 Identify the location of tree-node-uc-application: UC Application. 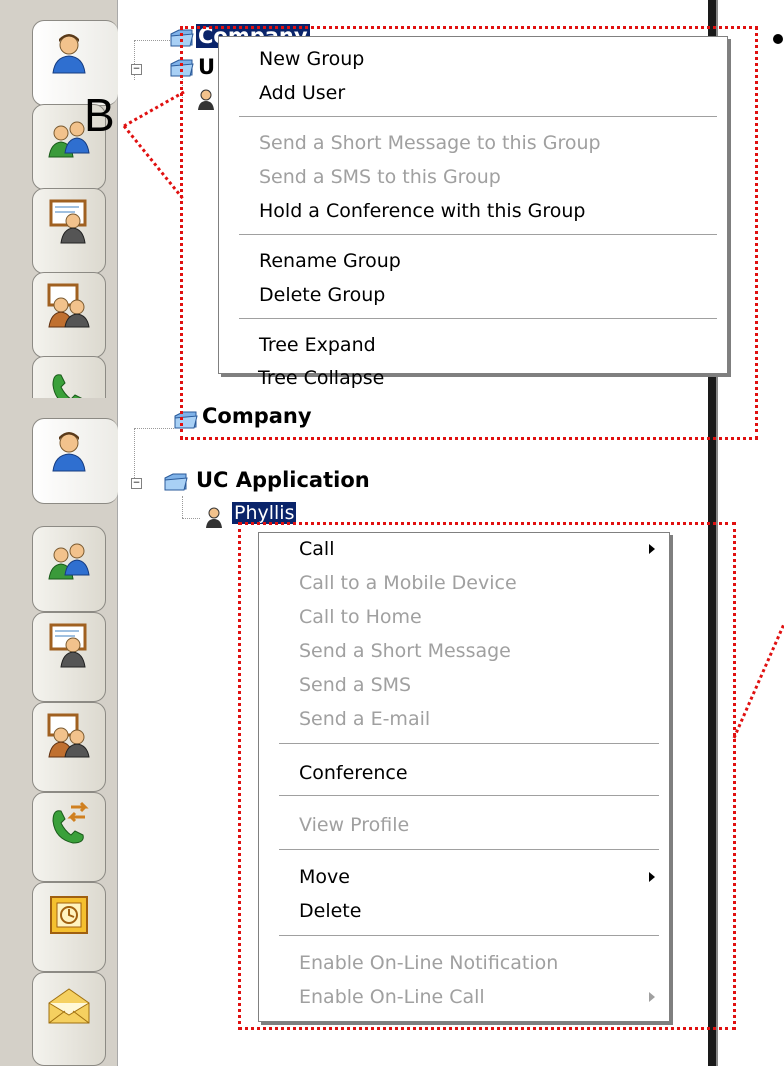
(283, 480).